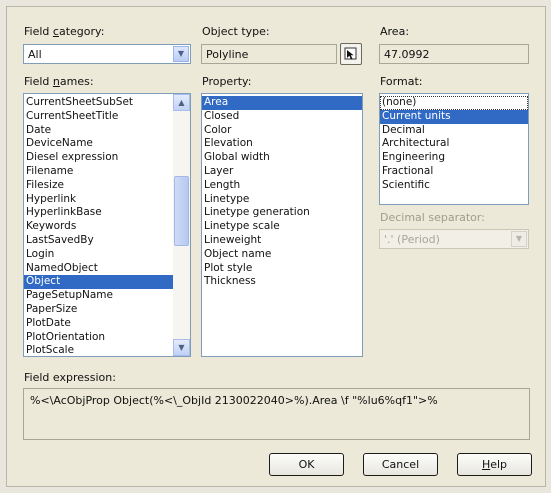 Image resolution: width=551 pixels, height=493 pixels. What do you see at coordinates (282, 117) in the screenshot?
I see `list-item: Closed` at bounding box center [282, 117].